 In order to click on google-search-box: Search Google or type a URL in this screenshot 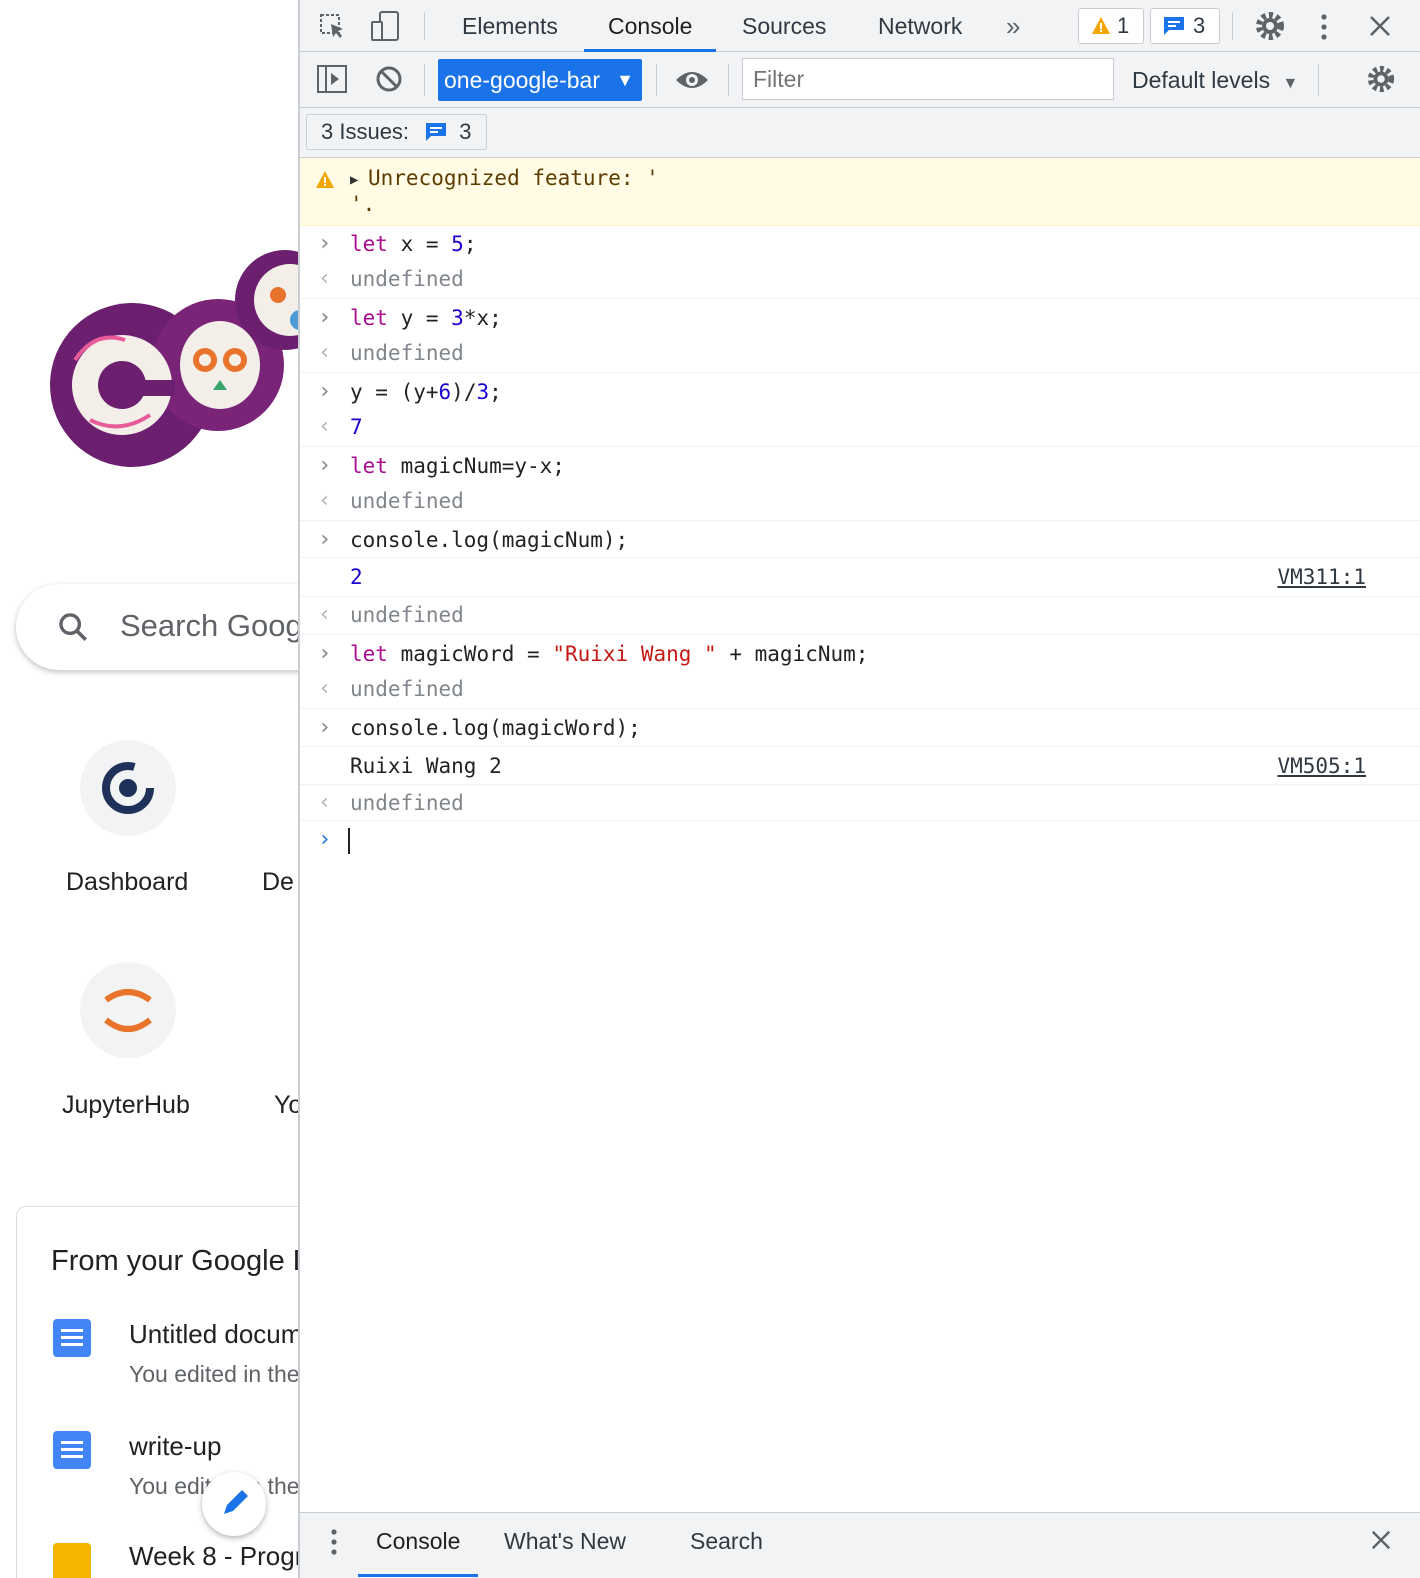, I will do `click(158, 627)`.